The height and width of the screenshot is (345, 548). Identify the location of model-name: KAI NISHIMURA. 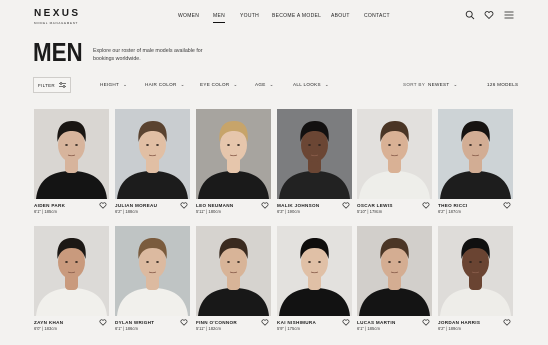
(314, 322).